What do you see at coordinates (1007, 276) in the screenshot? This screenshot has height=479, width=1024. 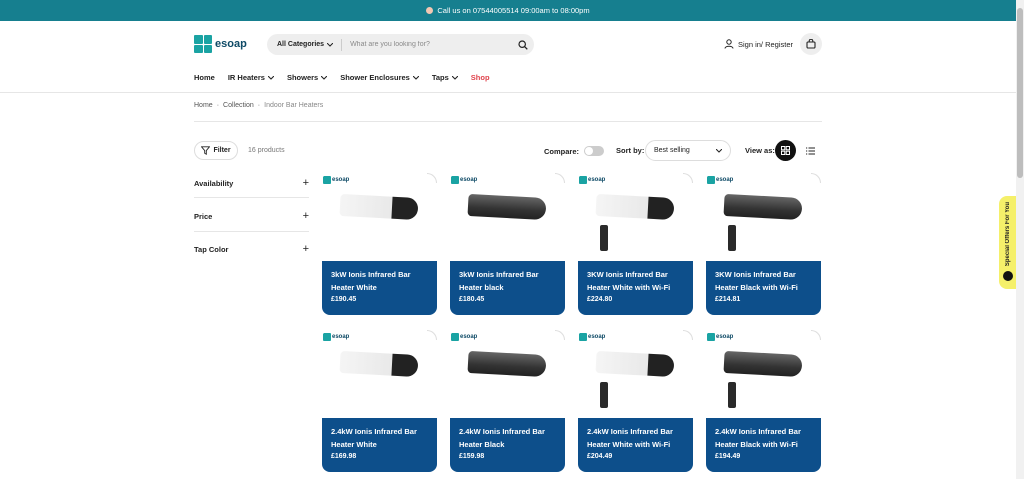 I see `offers-icon` at bounding box center [1007, 276].